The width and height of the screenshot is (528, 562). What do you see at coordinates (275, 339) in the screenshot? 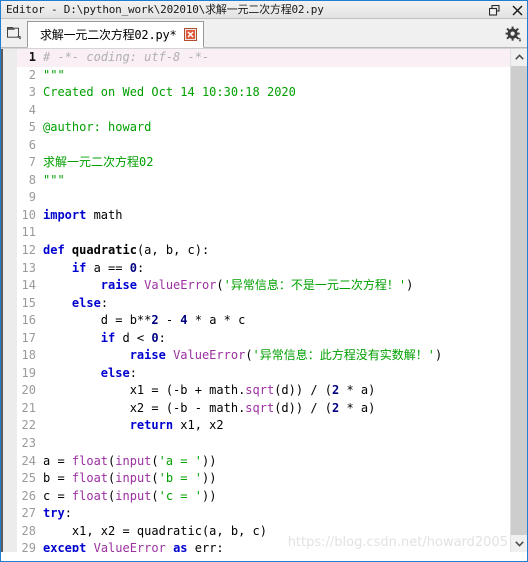
I see `code-text: if d < 0:` at bounding box center [275, 339].